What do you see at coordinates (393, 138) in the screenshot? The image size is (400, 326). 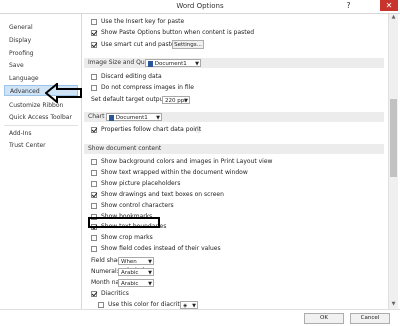 I see `scrollbar-thumb` at bounding box center [393, 138].